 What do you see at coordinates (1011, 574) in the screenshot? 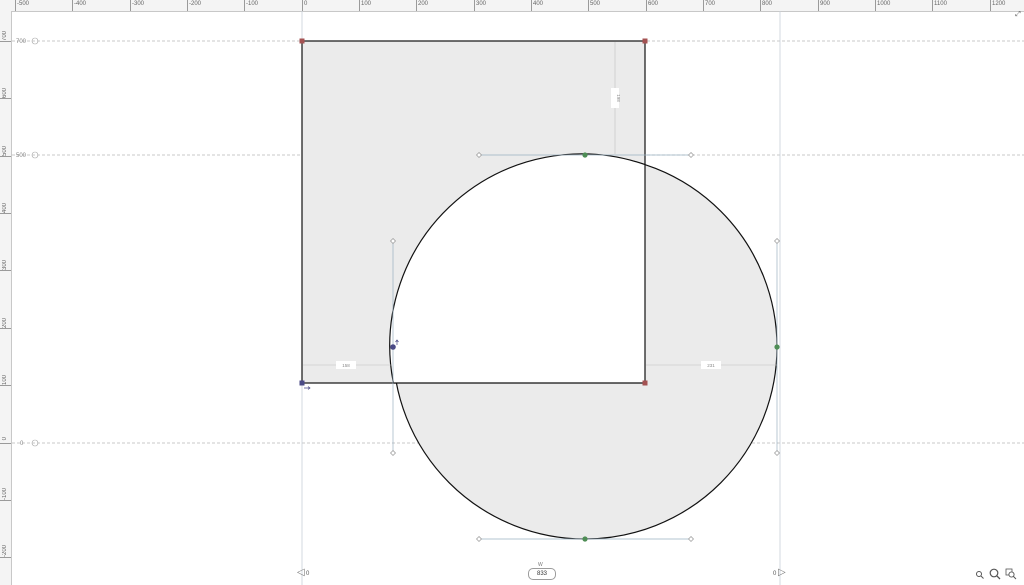
I see `zoom-fit-icon` at bounding box center [1011, 574].